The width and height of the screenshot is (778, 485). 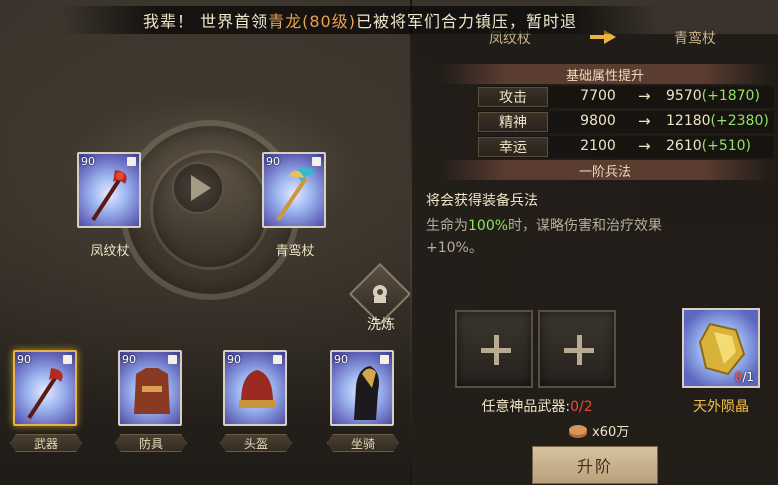 What do you see at coordinates (513, 97) in the screenshot?
I see `stat-label: 攻击` at bounding box center [513, 97].